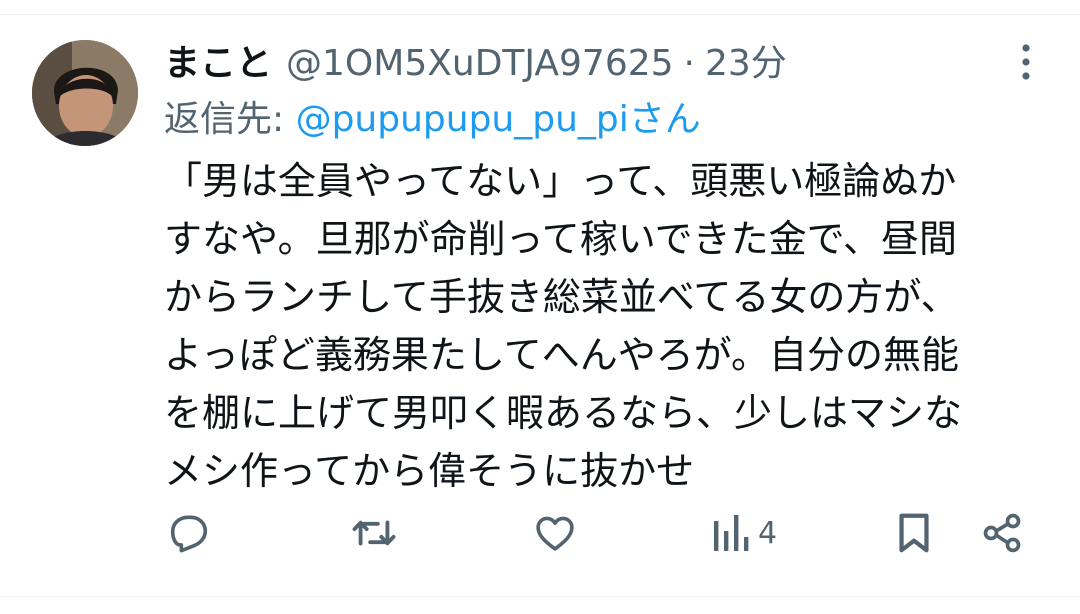 This screenshot has height=614, width=1080. Describe the element at coordinates (561, 239) in the screenshot. I see `tweet-text-line: すなや。旦那が命削って稼いできた金で、昼間` at that location.